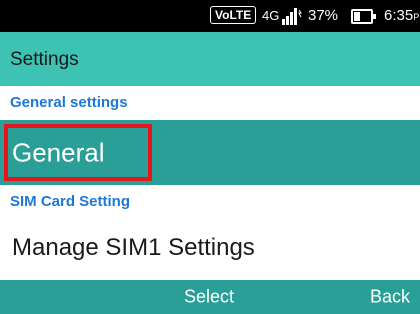 The image size is (420, 314). I want to click on clock: 6:35PM, so click(402, 15).